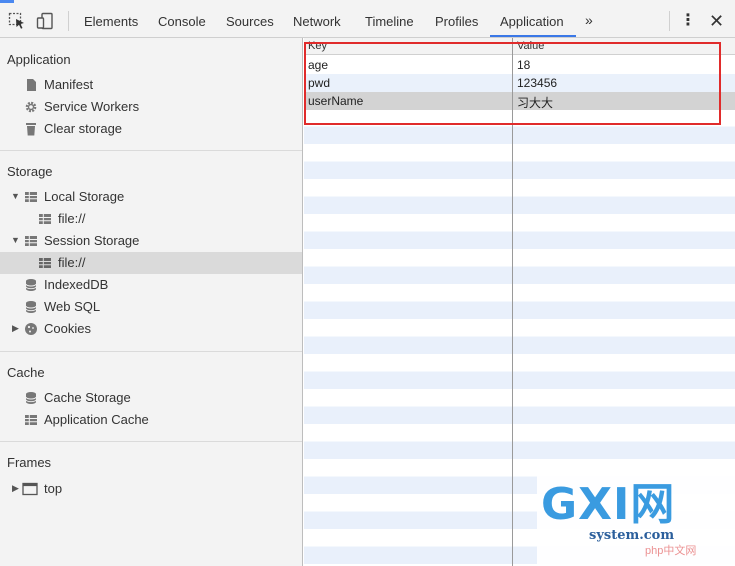  Describe the element at coordinates (26, 372) in the screenshot. I see `section-title-cache: Cache` at that location.